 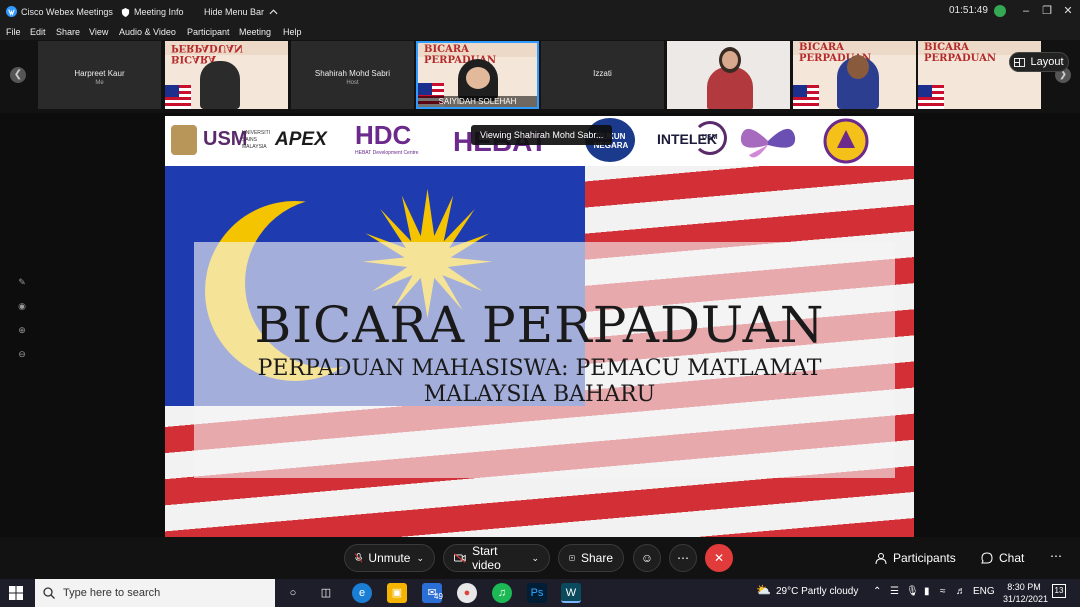 What do you see at coordinates (1020, 62) in the screenshot?
I see `layout-grid-icon` at bounding box center [1020, 62].